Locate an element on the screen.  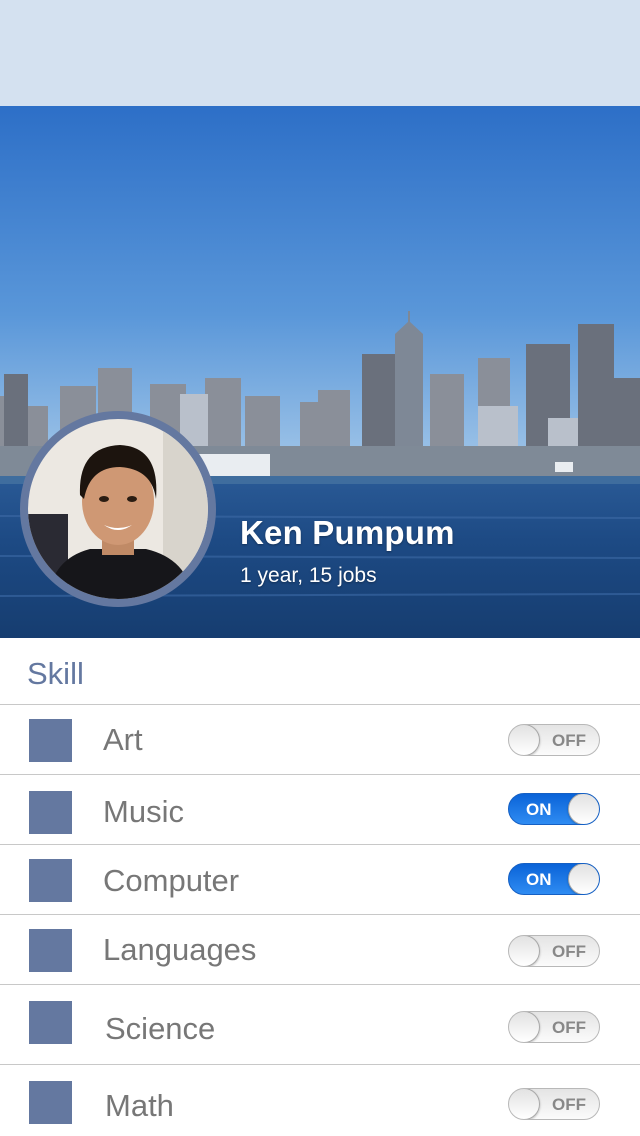
skill-row-computer: Computer ON is located at coordinates (320, 880).